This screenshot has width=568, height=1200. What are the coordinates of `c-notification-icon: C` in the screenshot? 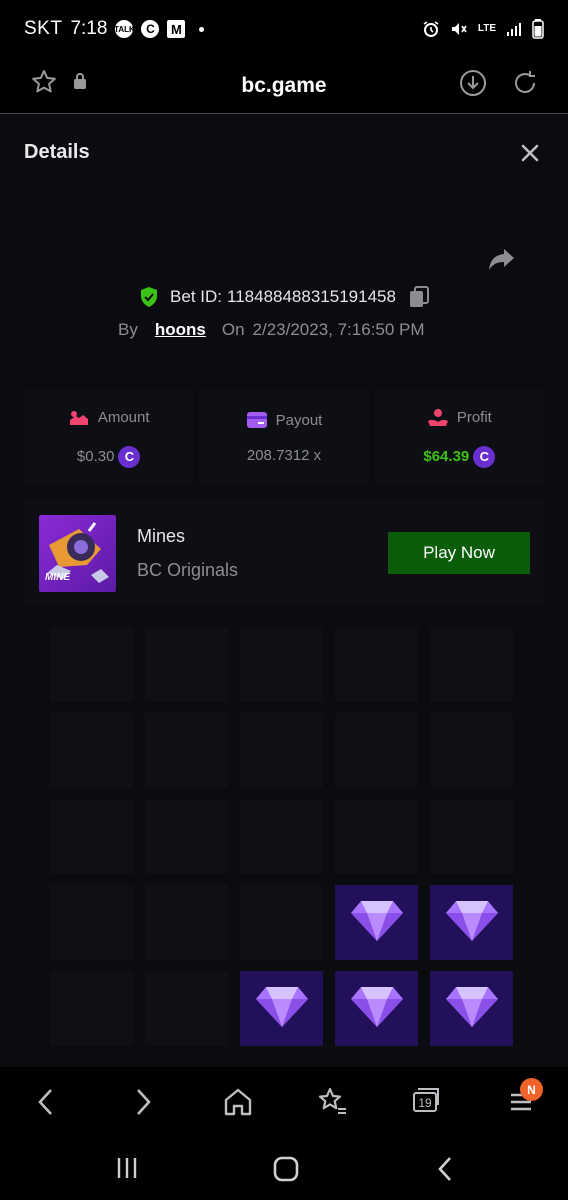 It's located at (150, 29).